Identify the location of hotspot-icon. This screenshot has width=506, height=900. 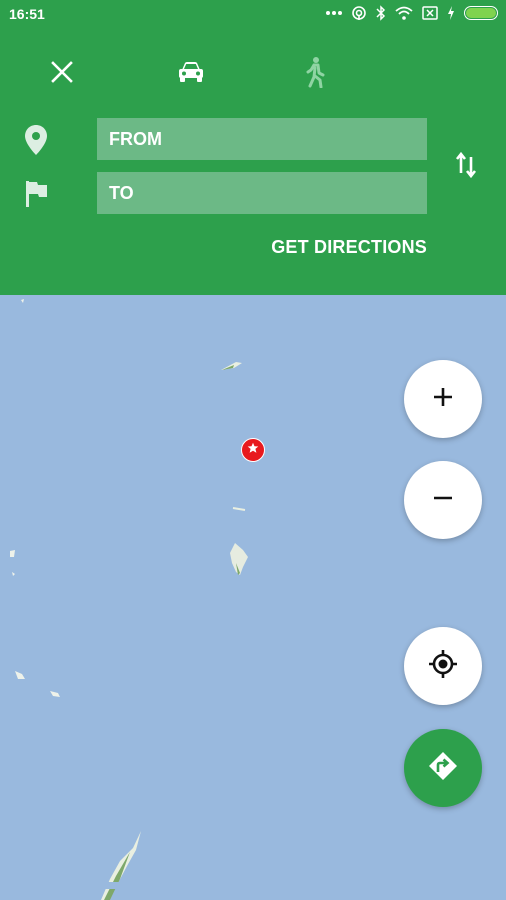
(359, 13).